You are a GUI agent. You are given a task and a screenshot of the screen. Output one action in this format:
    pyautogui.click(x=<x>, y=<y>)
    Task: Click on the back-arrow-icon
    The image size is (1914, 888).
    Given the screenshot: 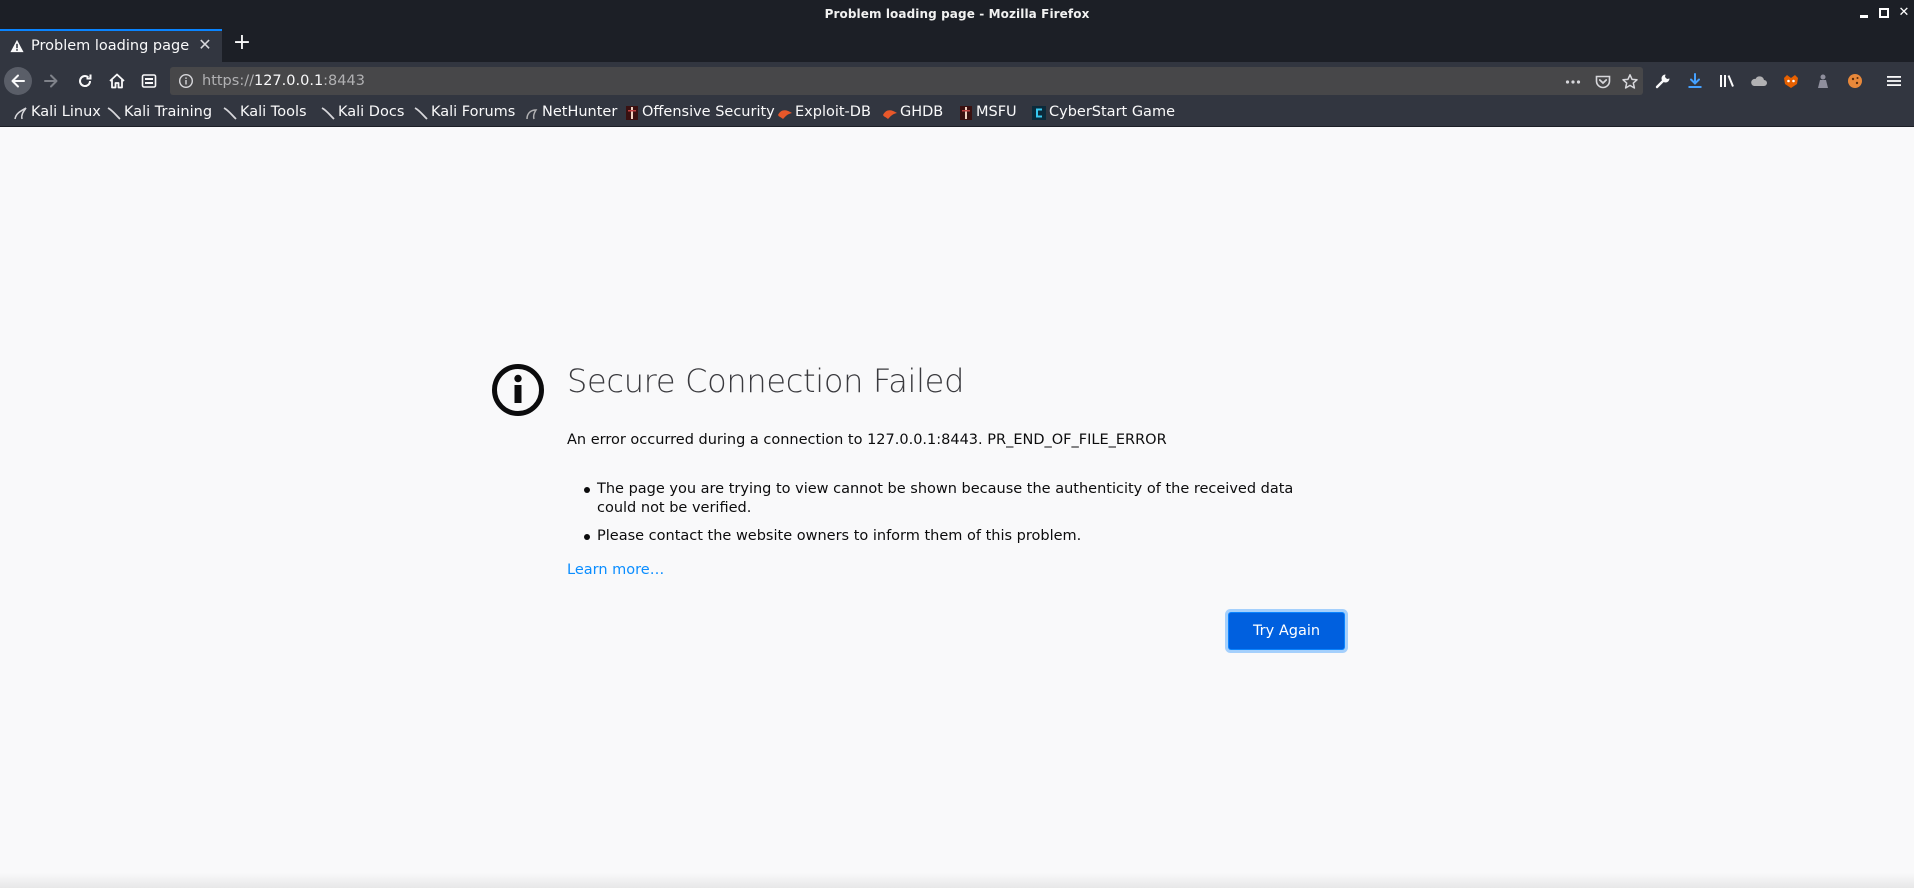 What is the action you would take?
    pyautogui.click(x=18, y=81)
    